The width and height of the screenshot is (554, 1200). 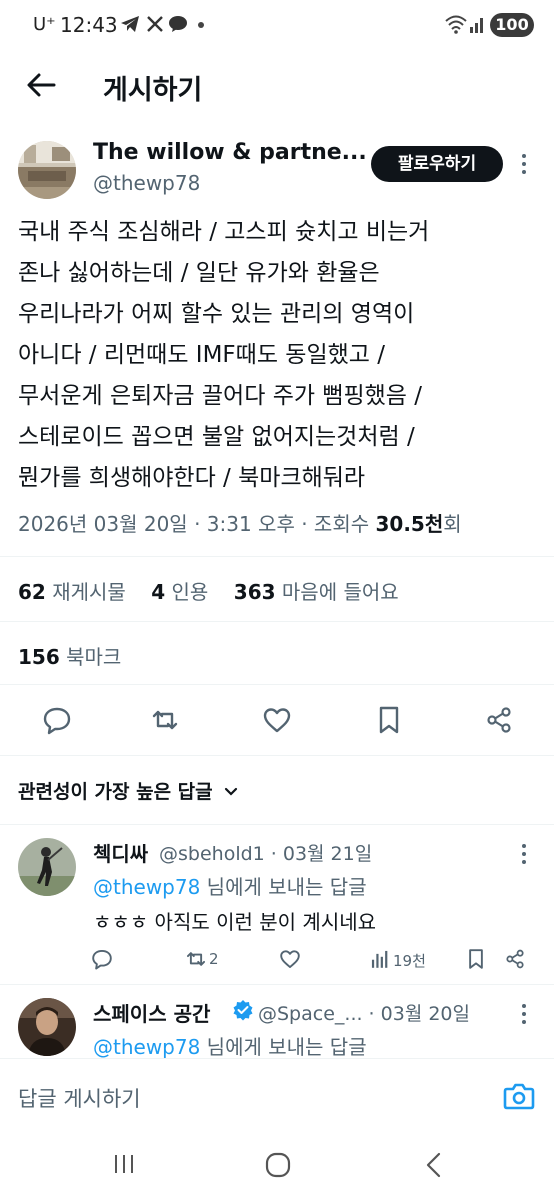 I want to click on follow-button: 팔로우하기, so click(x=437, y=164).